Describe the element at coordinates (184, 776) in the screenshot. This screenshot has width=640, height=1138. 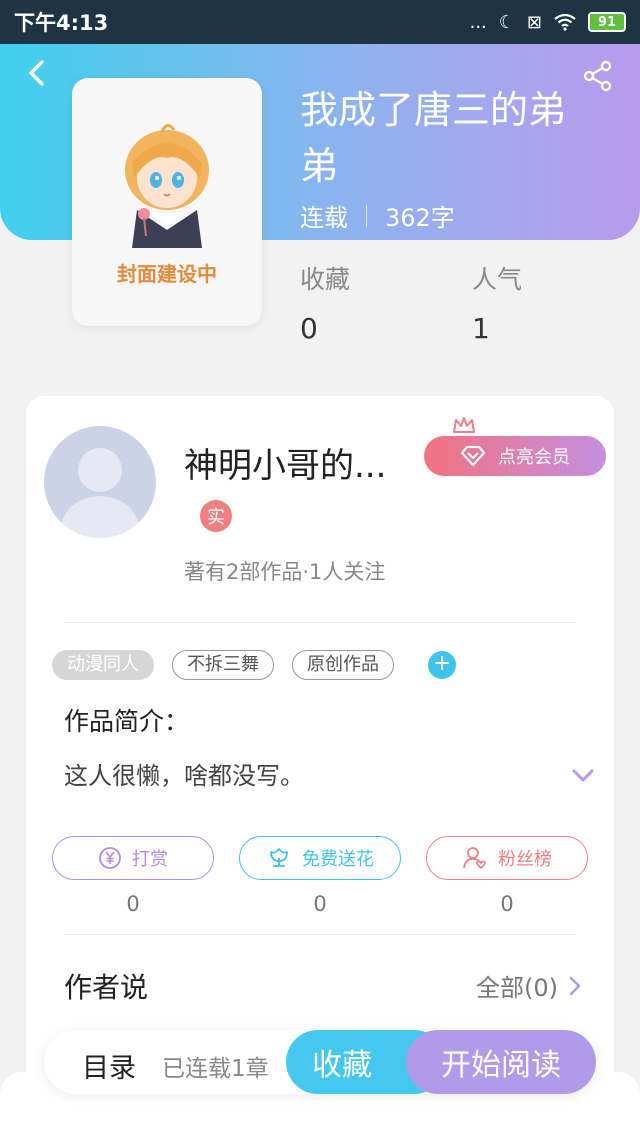
I see `intro-text: 这人很懒，啥都没写。` at that location.